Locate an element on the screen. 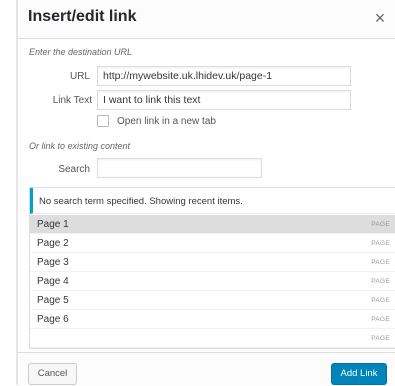 The width and height of the screenshot is (395, 386). search-label: Search is located at coordinates (74, 169).